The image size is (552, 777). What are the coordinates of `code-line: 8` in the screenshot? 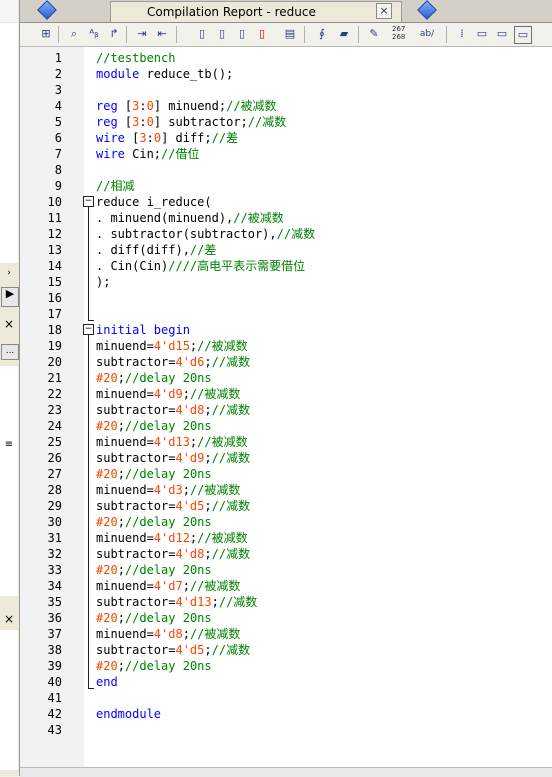 It's located at (286, 170).